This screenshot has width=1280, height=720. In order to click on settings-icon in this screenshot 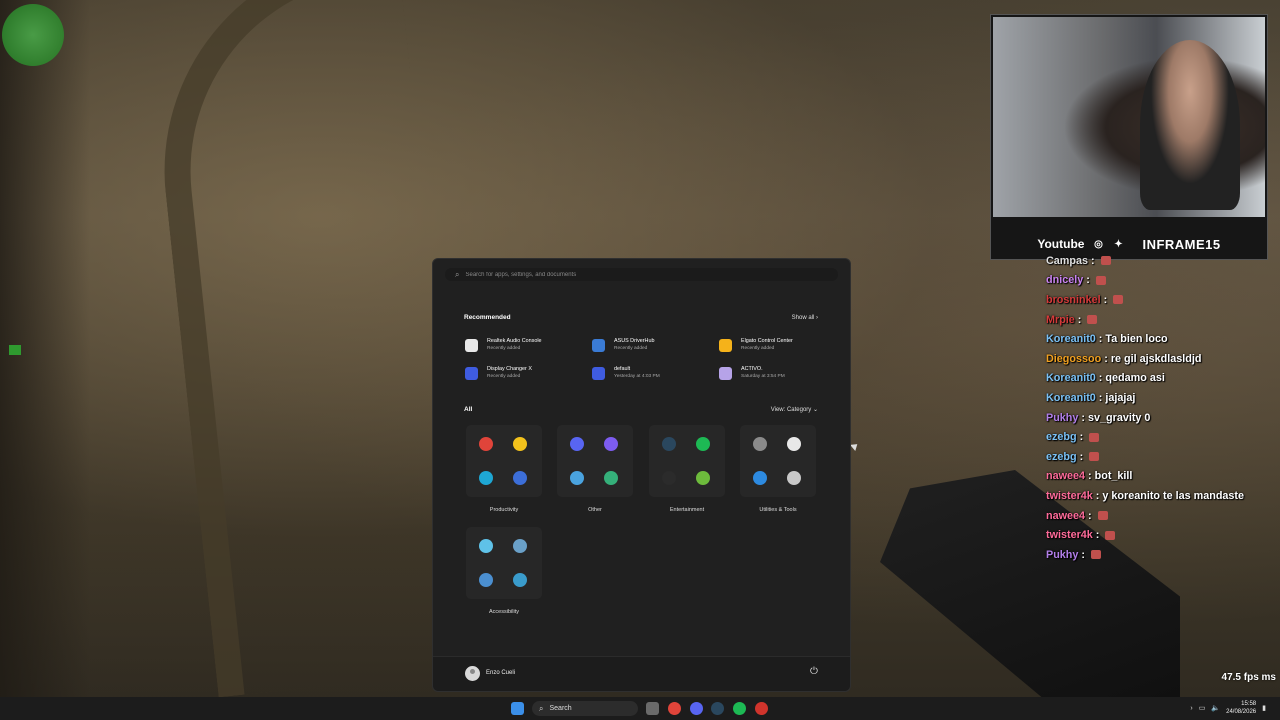, I will do `click(760, 444)`.